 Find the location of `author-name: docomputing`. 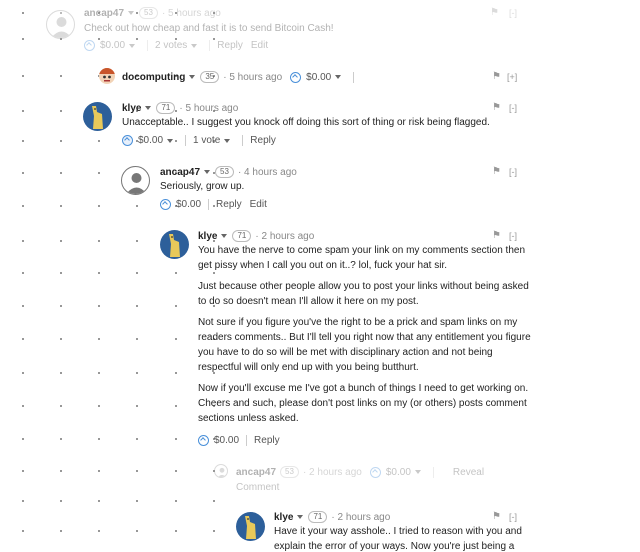

author-name: docomputing is located at coordinates (153, 77).